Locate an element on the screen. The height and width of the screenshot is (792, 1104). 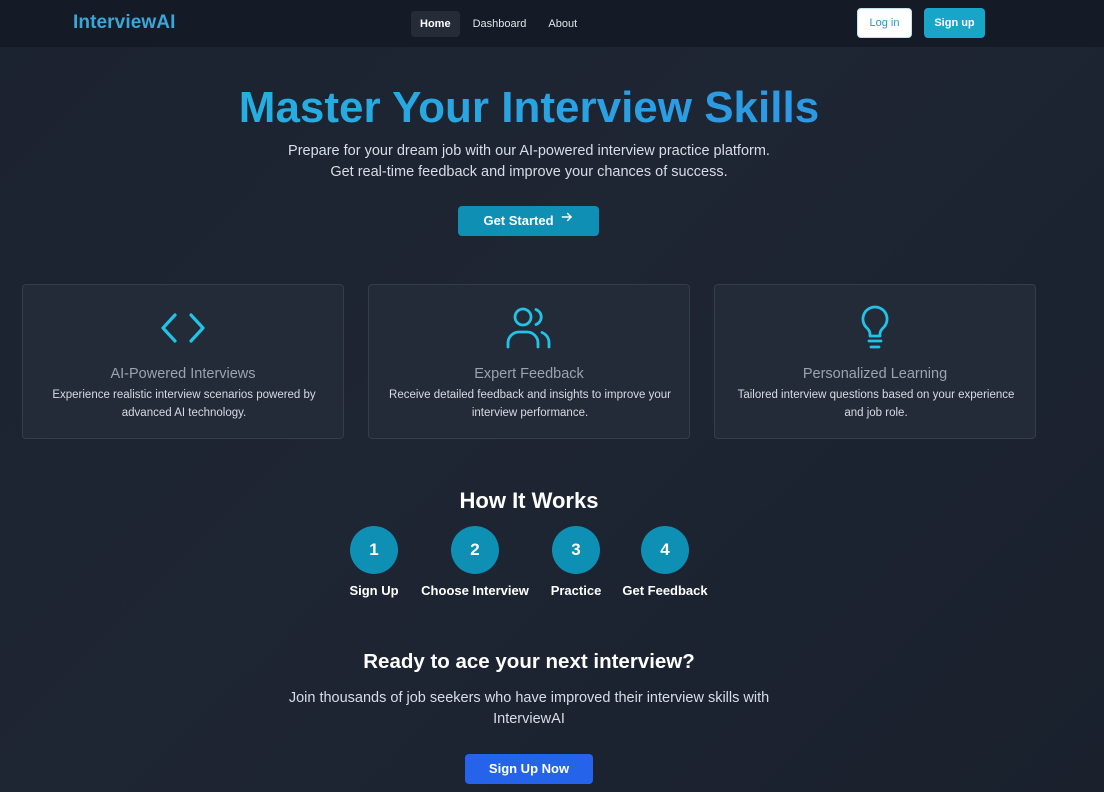
step-label: Sign Up is located at coordinates (374, 590).